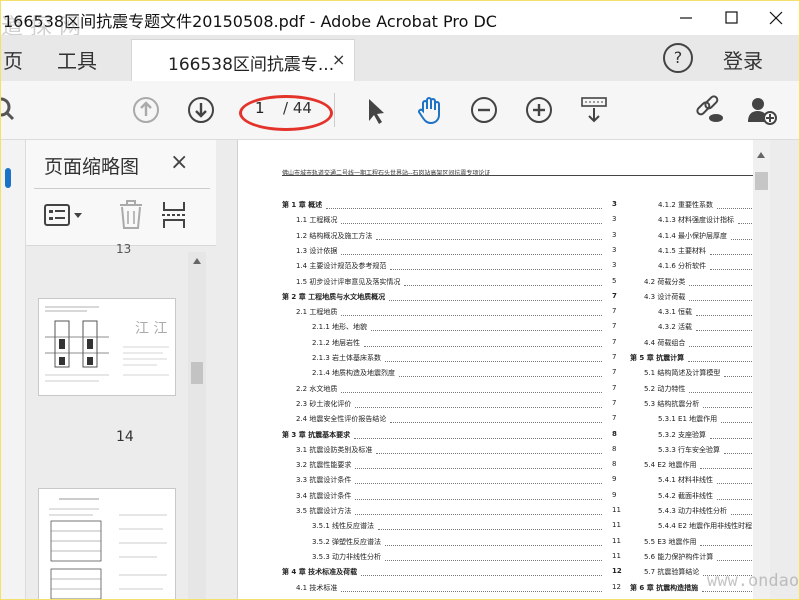  What do you see at coordinates (705, 220) in the screenshot?
I see `toc-right-row: 4.1.3 材料强度设计指标` at bounding box center [705, 220].